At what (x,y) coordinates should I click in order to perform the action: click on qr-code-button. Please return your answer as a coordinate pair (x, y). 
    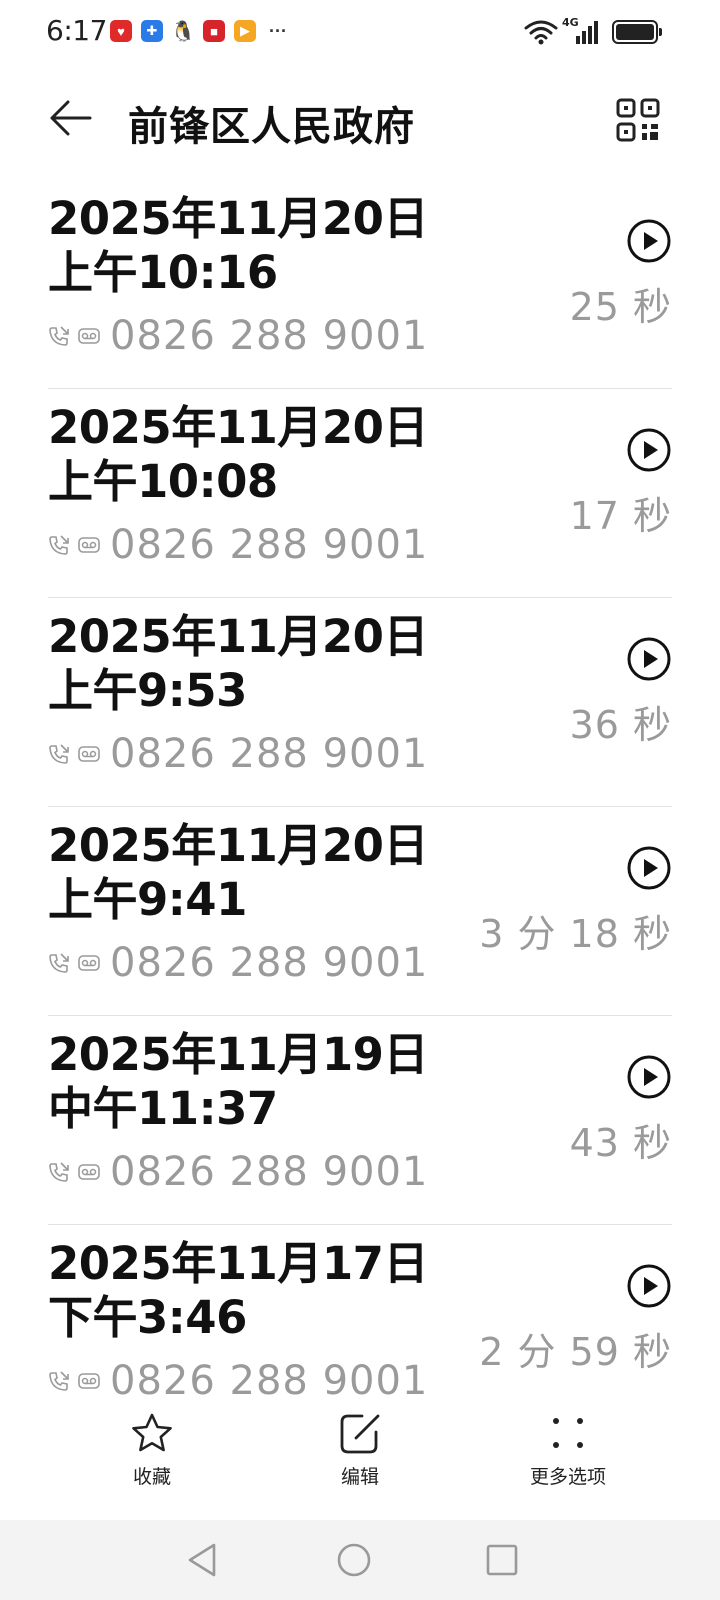
    Looking at the image, I should click on (638, 120).